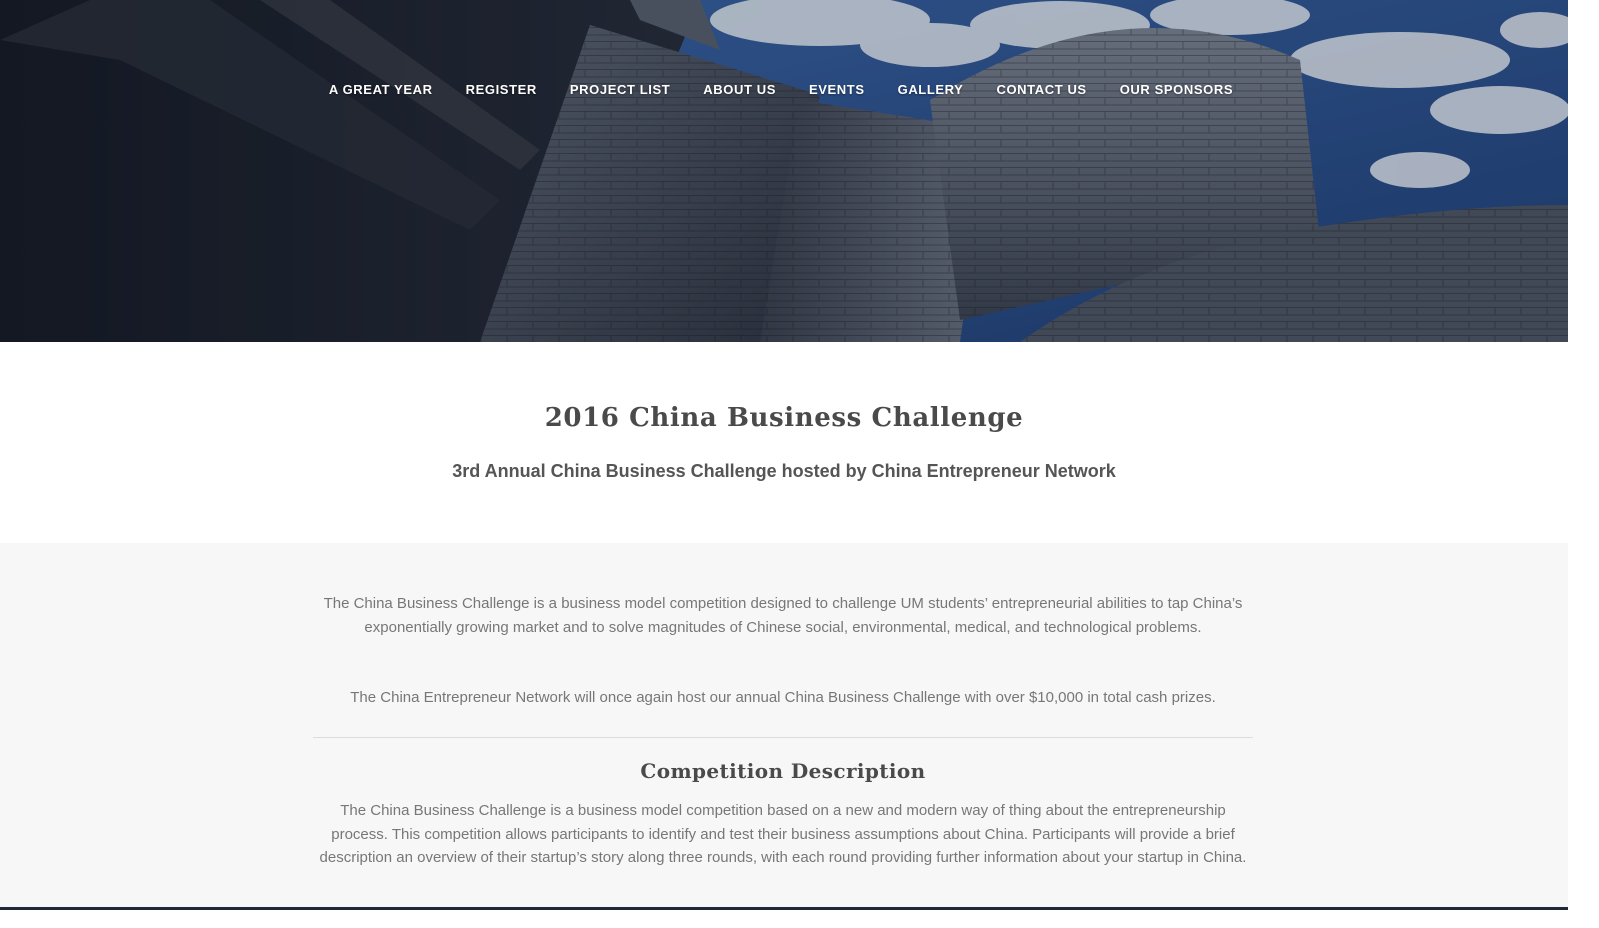 This screenshot has height=928, width=1599. I want to click on nav-item-about-us: ABOUT US, so click(740, 90).